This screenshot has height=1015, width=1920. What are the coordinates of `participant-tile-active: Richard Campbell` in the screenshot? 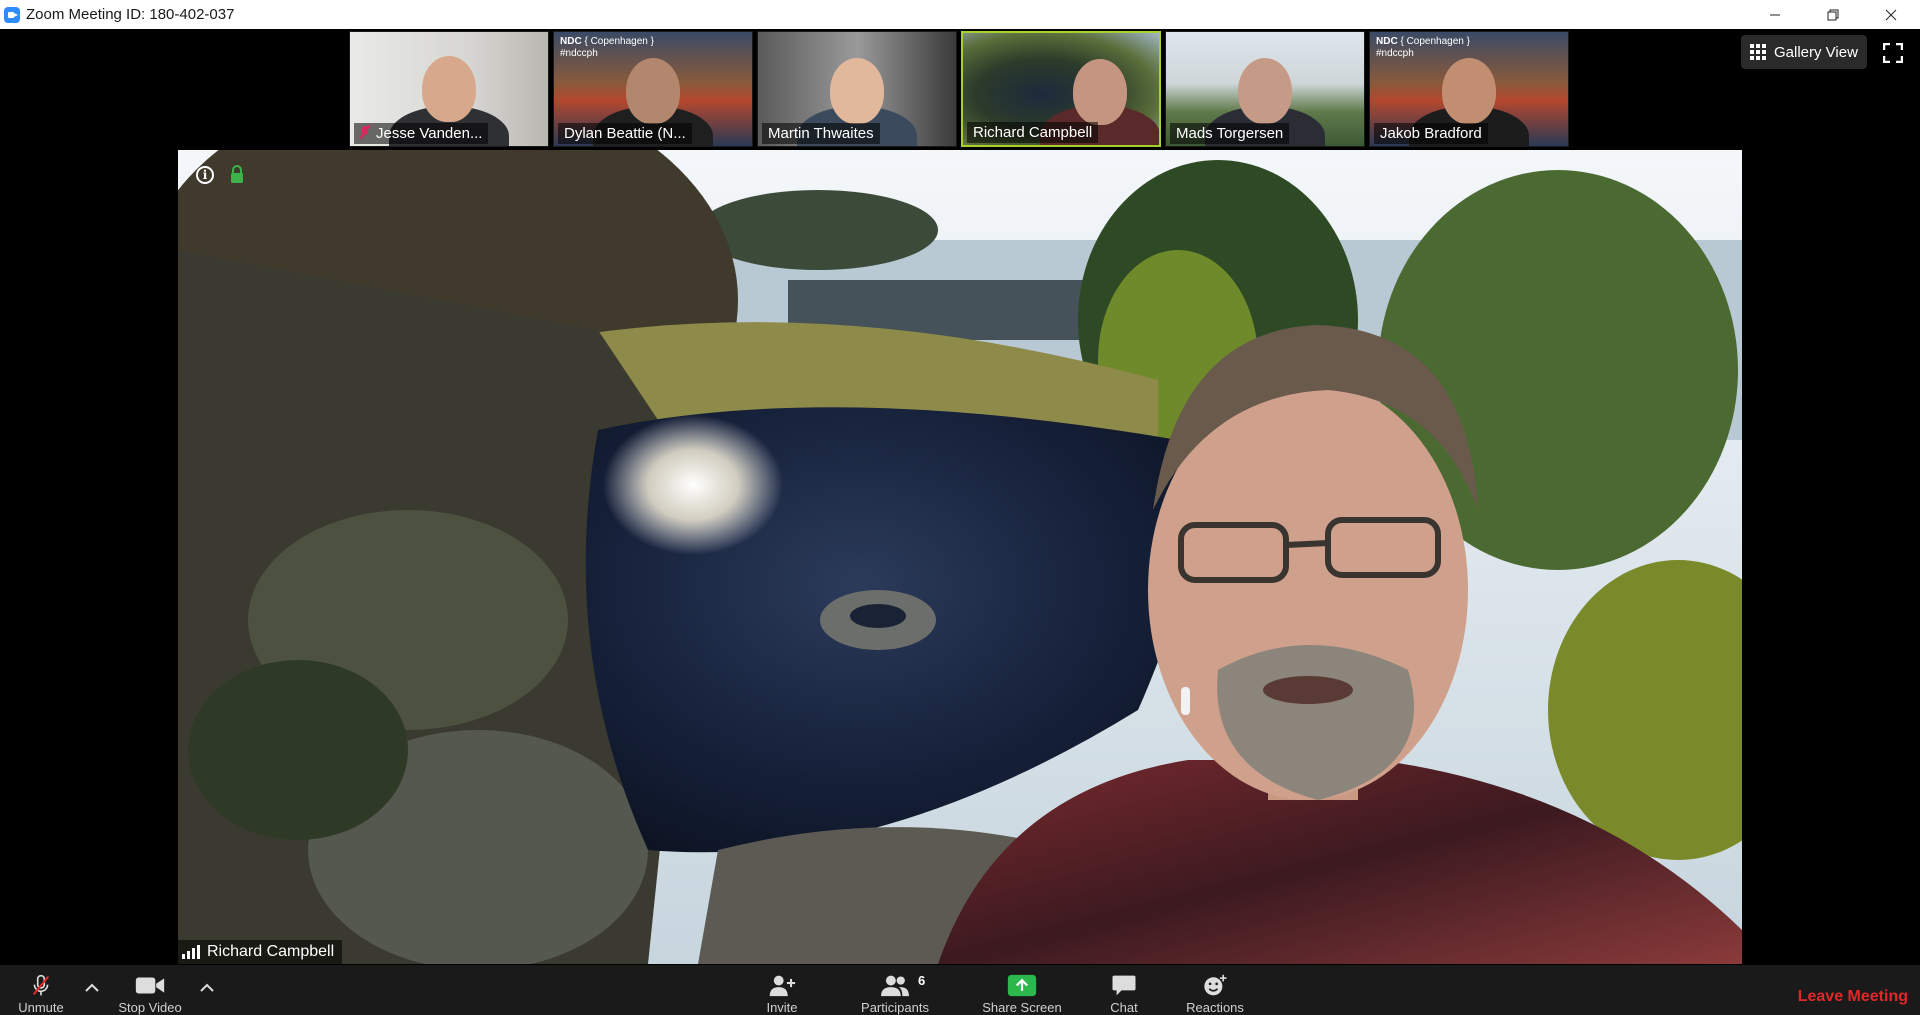 It's located at (1061, 89).